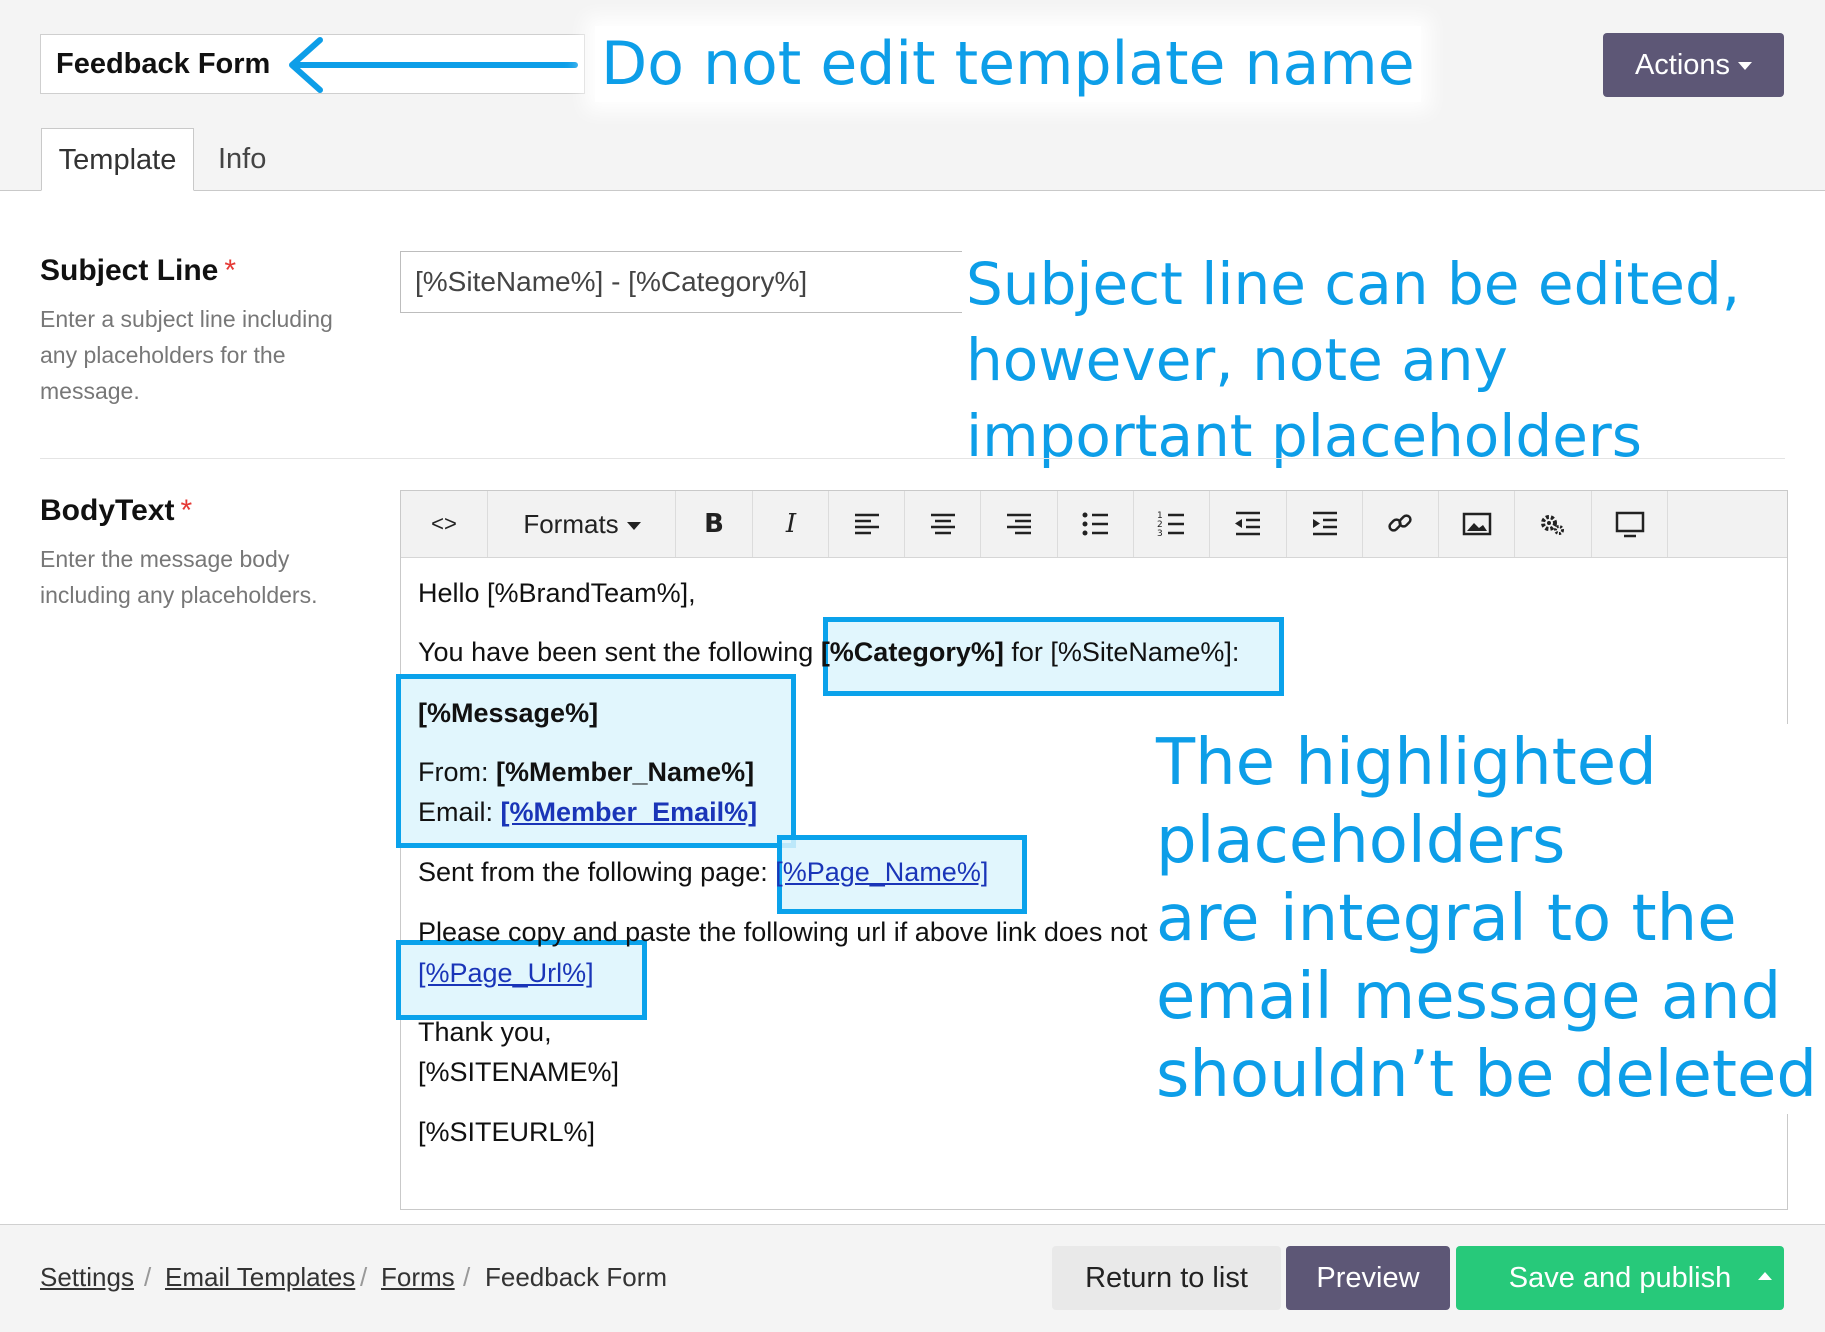 This screenshot has width=1825, height=1332. I want to click on preview-monitor-icon, so click(1630, 524).